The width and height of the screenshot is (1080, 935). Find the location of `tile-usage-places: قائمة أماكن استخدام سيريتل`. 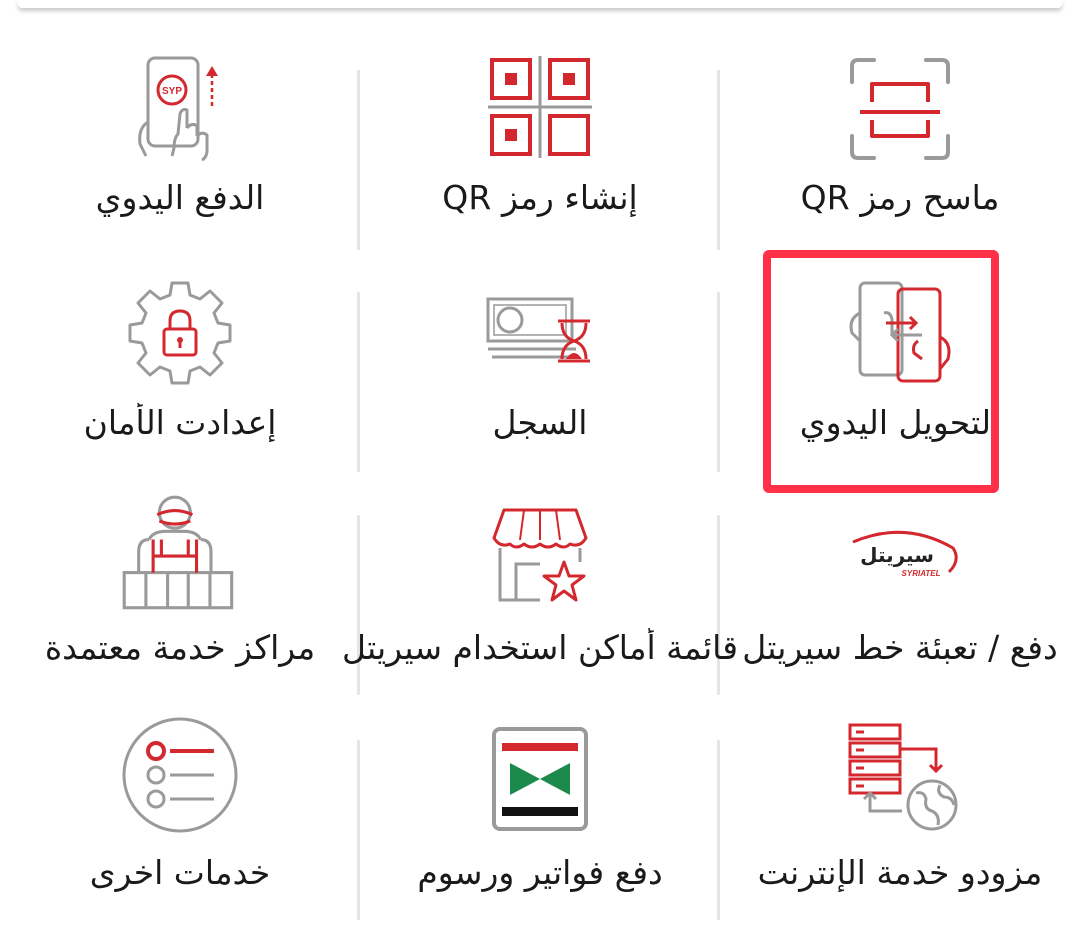

tile-usage-places: قائمة أماكن استخدام سيريتل is located at coordinates (540, 562).